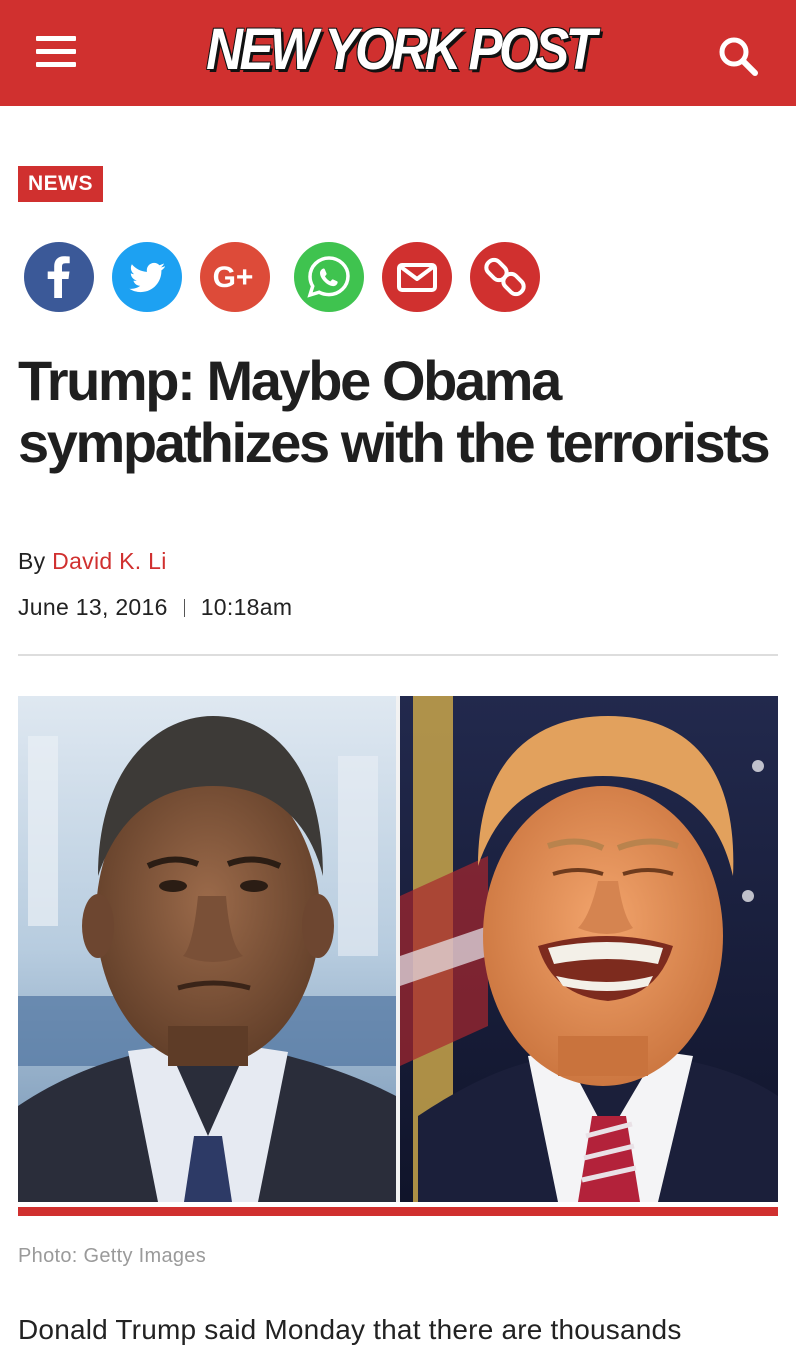 The image size is (796, 1352). I want to click on byline: By David K. Li, so click(92, 561).